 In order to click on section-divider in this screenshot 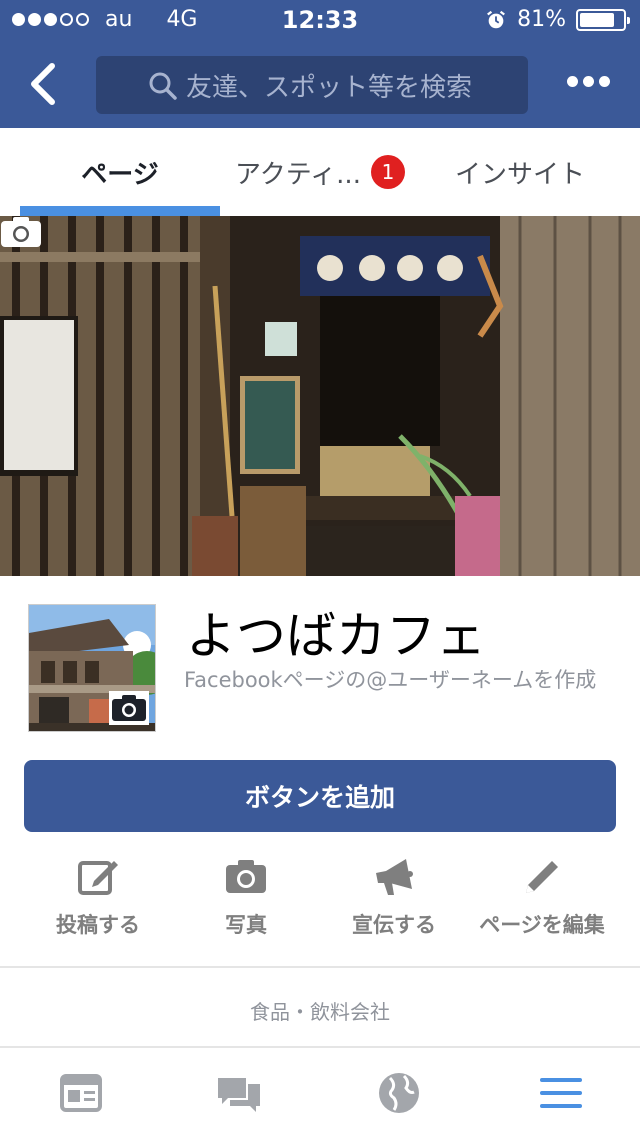, I will do `click(320, 967)`.